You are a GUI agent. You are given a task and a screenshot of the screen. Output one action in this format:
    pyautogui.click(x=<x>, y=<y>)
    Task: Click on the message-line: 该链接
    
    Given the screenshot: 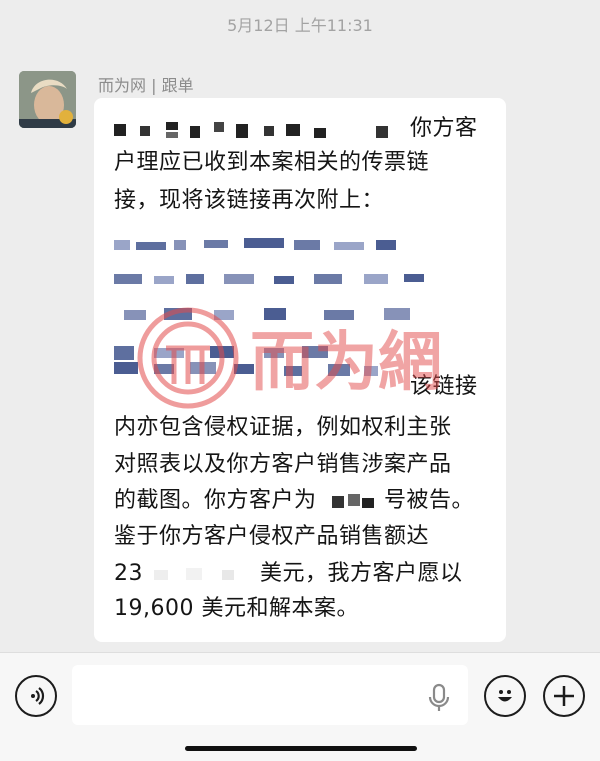 What is the action you would take?
    pyautogui.click(x=444, y=386)
    